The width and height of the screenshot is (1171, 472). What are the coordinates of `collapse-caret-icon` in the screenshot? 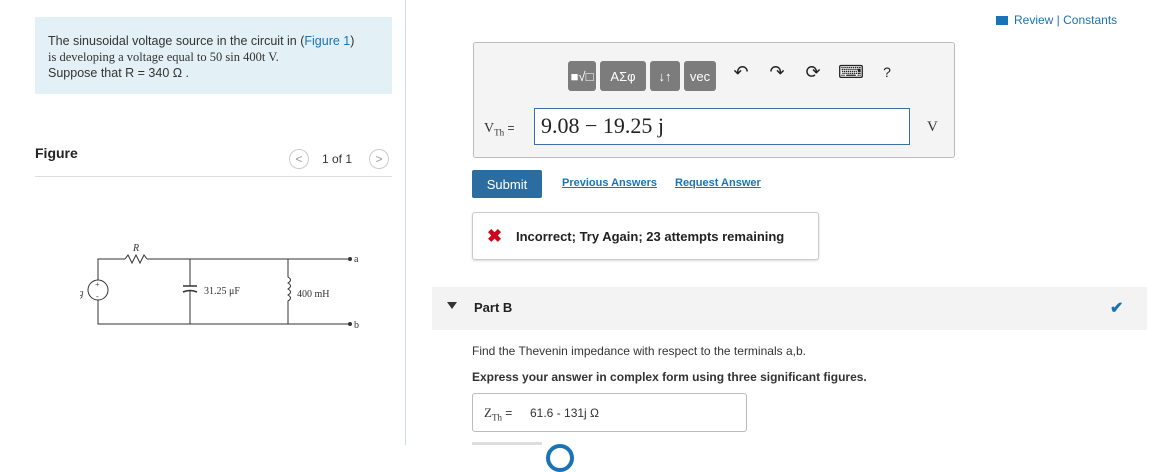 It's located at (452, 305).